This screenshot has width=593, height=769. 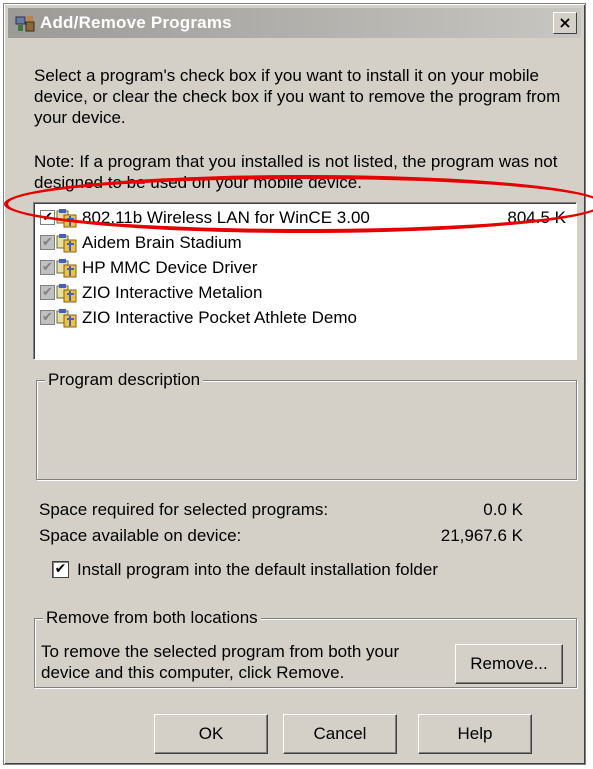 What do you see at coordinates (304, 293) in the screenshot?
I see `program-list-item: ✔ ZIO Interactive Metalion` at bounding box center [304, 293].